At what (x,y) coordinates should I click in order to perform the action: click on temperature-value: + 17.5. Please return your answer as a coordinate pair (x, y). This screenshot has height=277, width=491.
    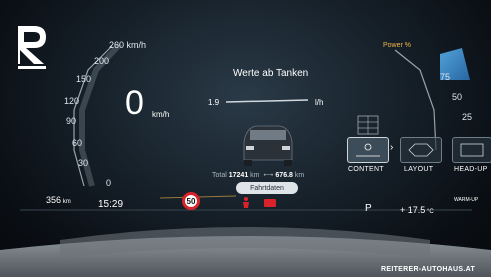
    Looking at the image, I should click on (413, 210).